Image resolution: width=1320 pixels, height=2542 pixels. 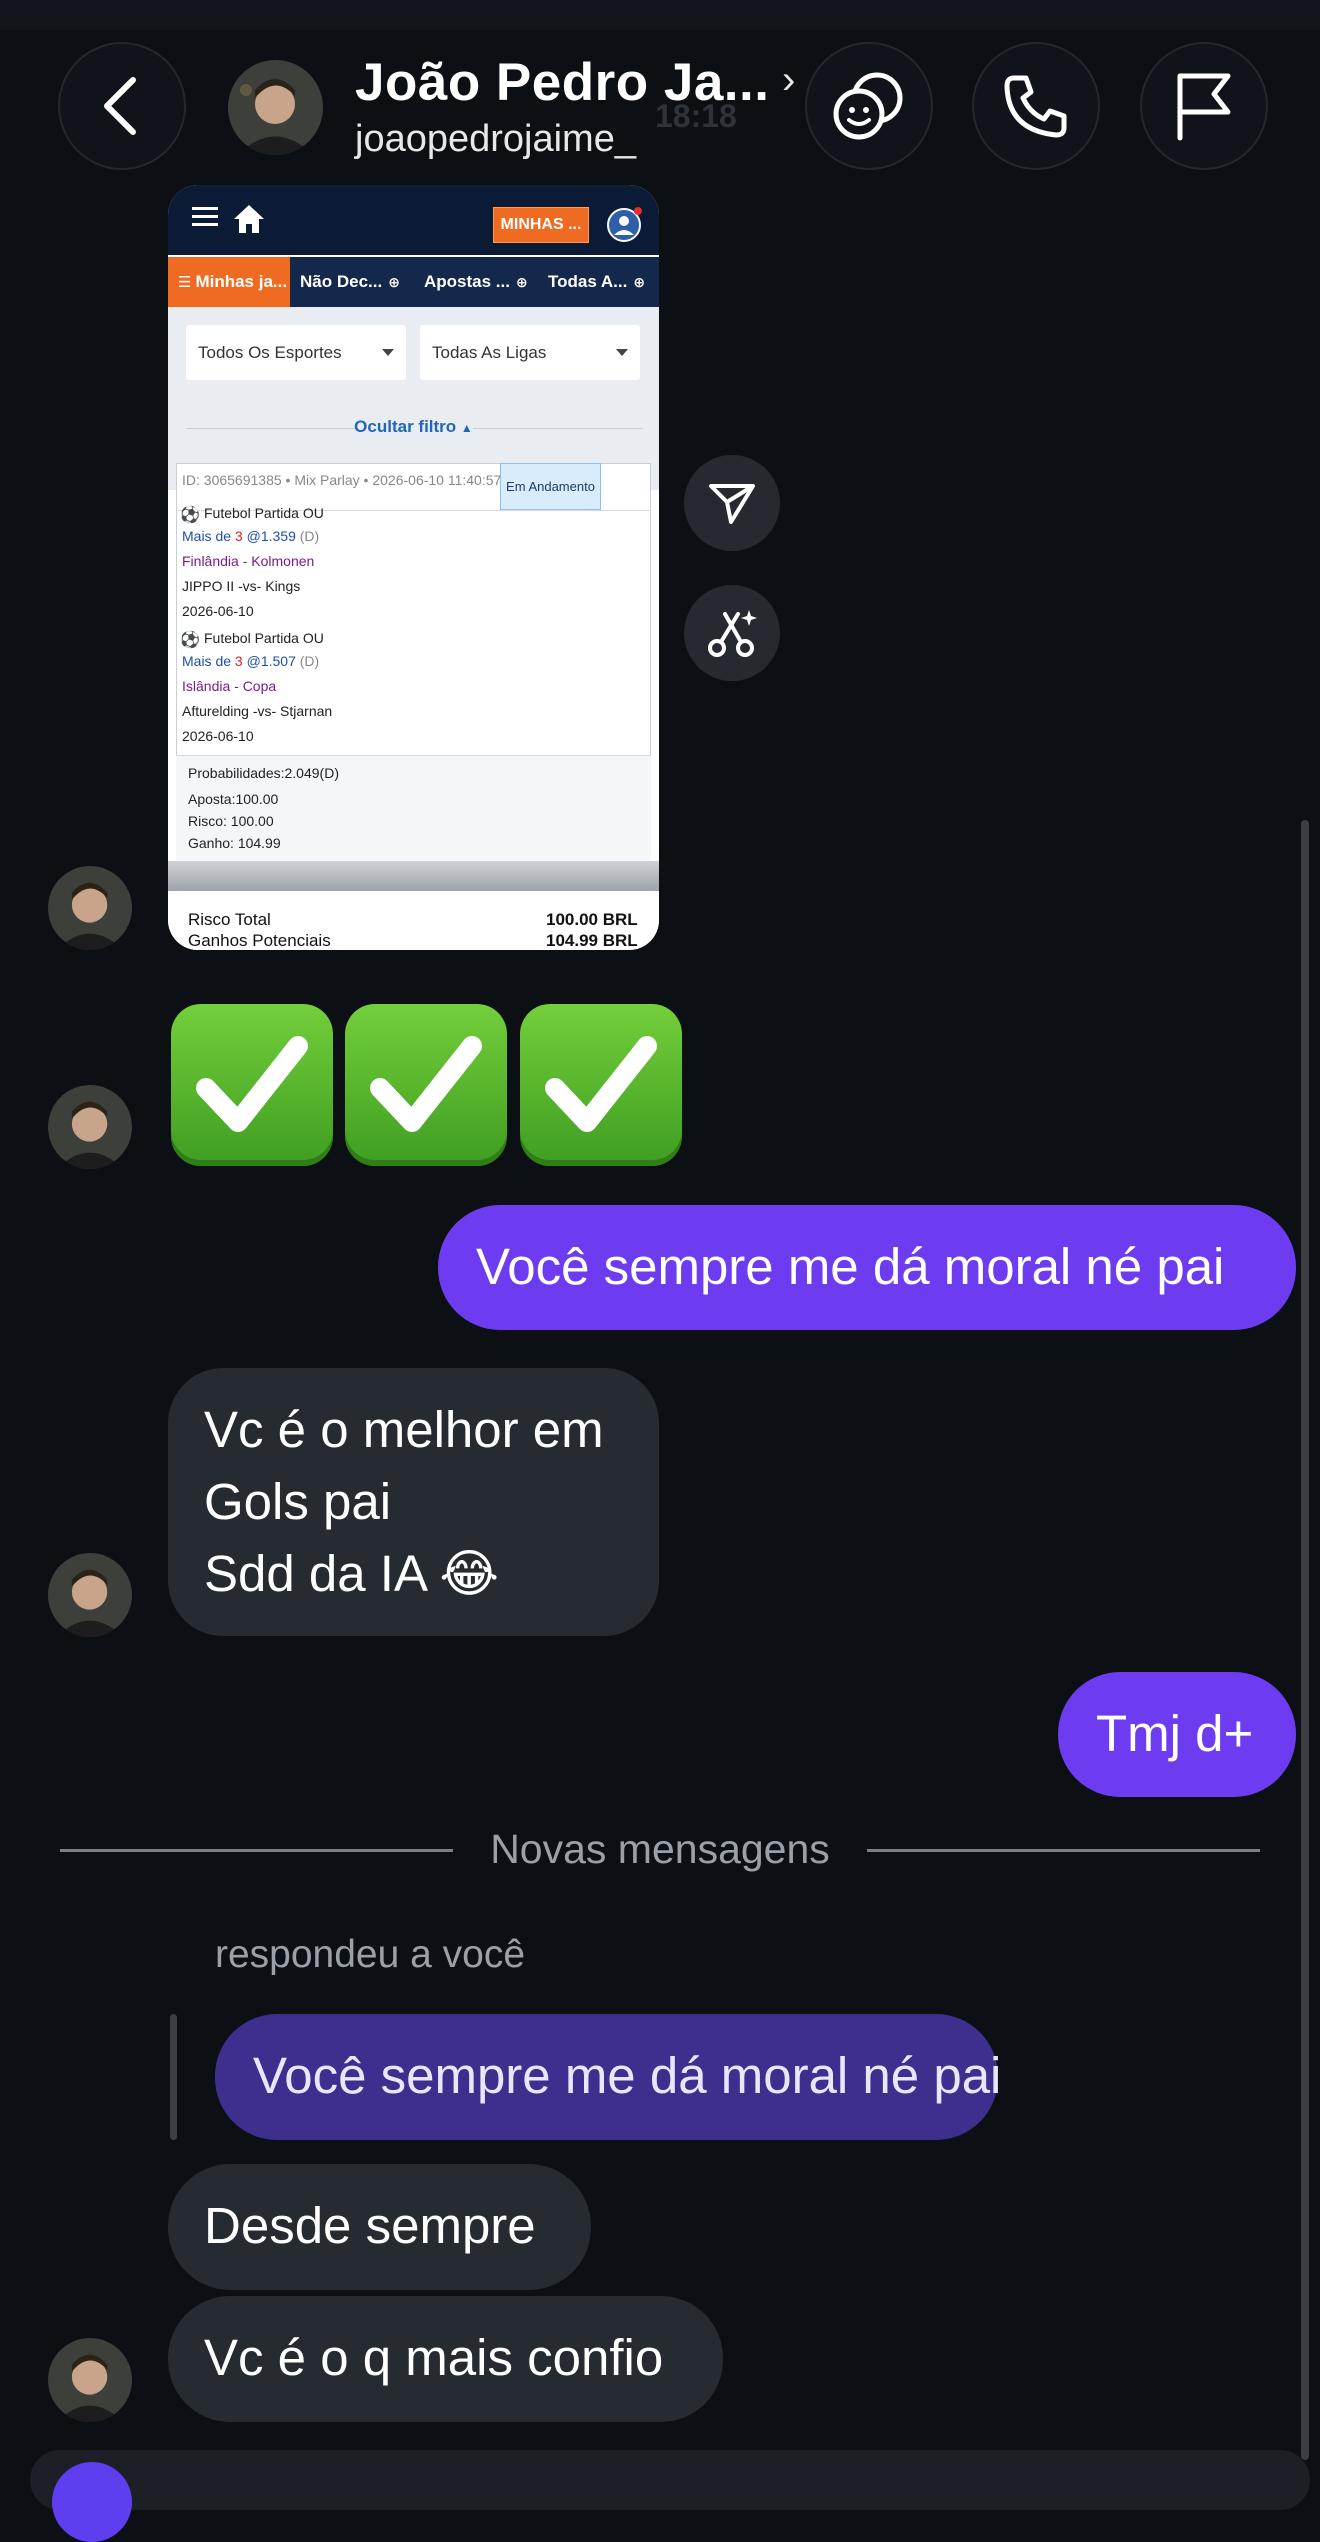 I want to click on new-messages-label: Novas mensagens, so click(x=660, y=1849).